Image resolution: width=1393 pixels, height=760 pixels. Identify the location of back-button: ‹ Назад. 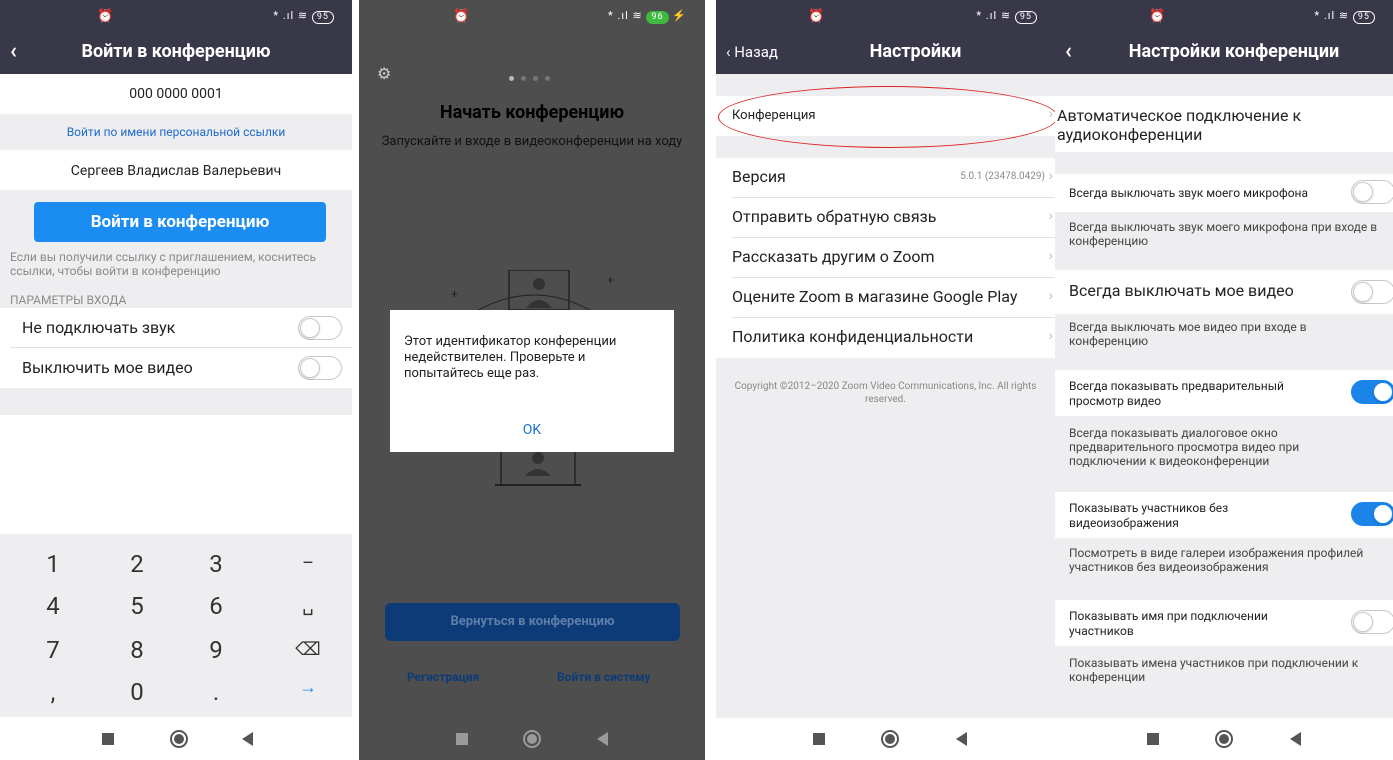
(752, 52).